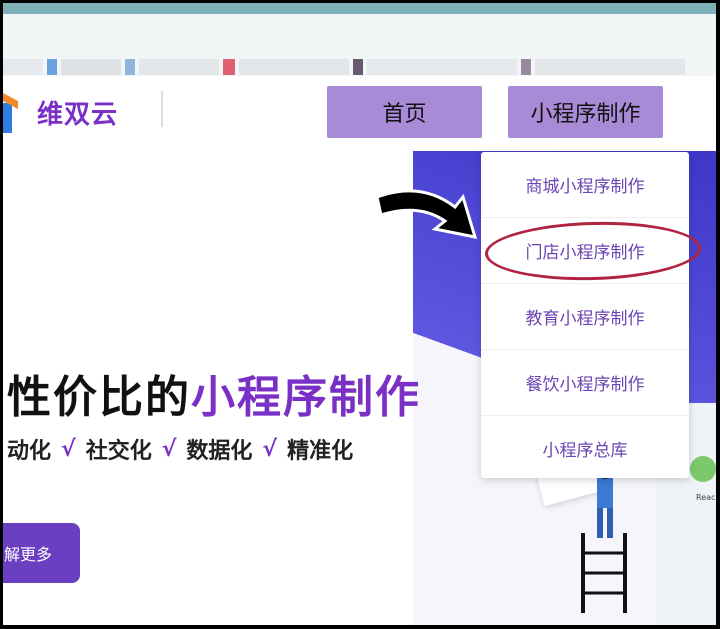 This screenshot has width=720, height=629. What do you see at coordinates (585, 112) in the screenshot?
I see `nav-mini-program-button: 小程序制作` at bounding box center [585, 112].